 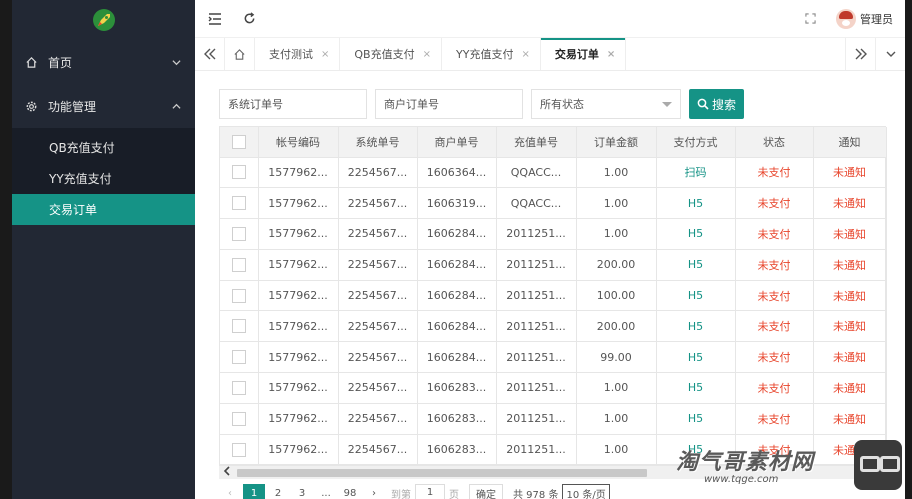 What do you see at coordinates (449, 104) in the screenshot?
I see `merchant-order-input: 商户订单号` at bounding box center [449, 104].